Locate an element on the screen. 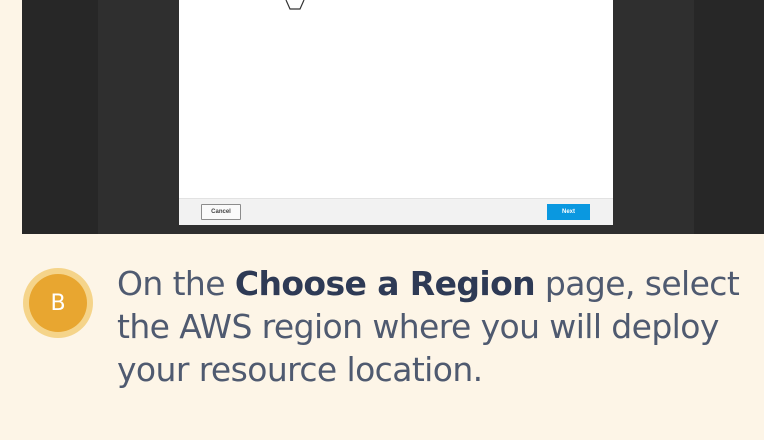  step-letter: B is located at coordinates (58, 303).